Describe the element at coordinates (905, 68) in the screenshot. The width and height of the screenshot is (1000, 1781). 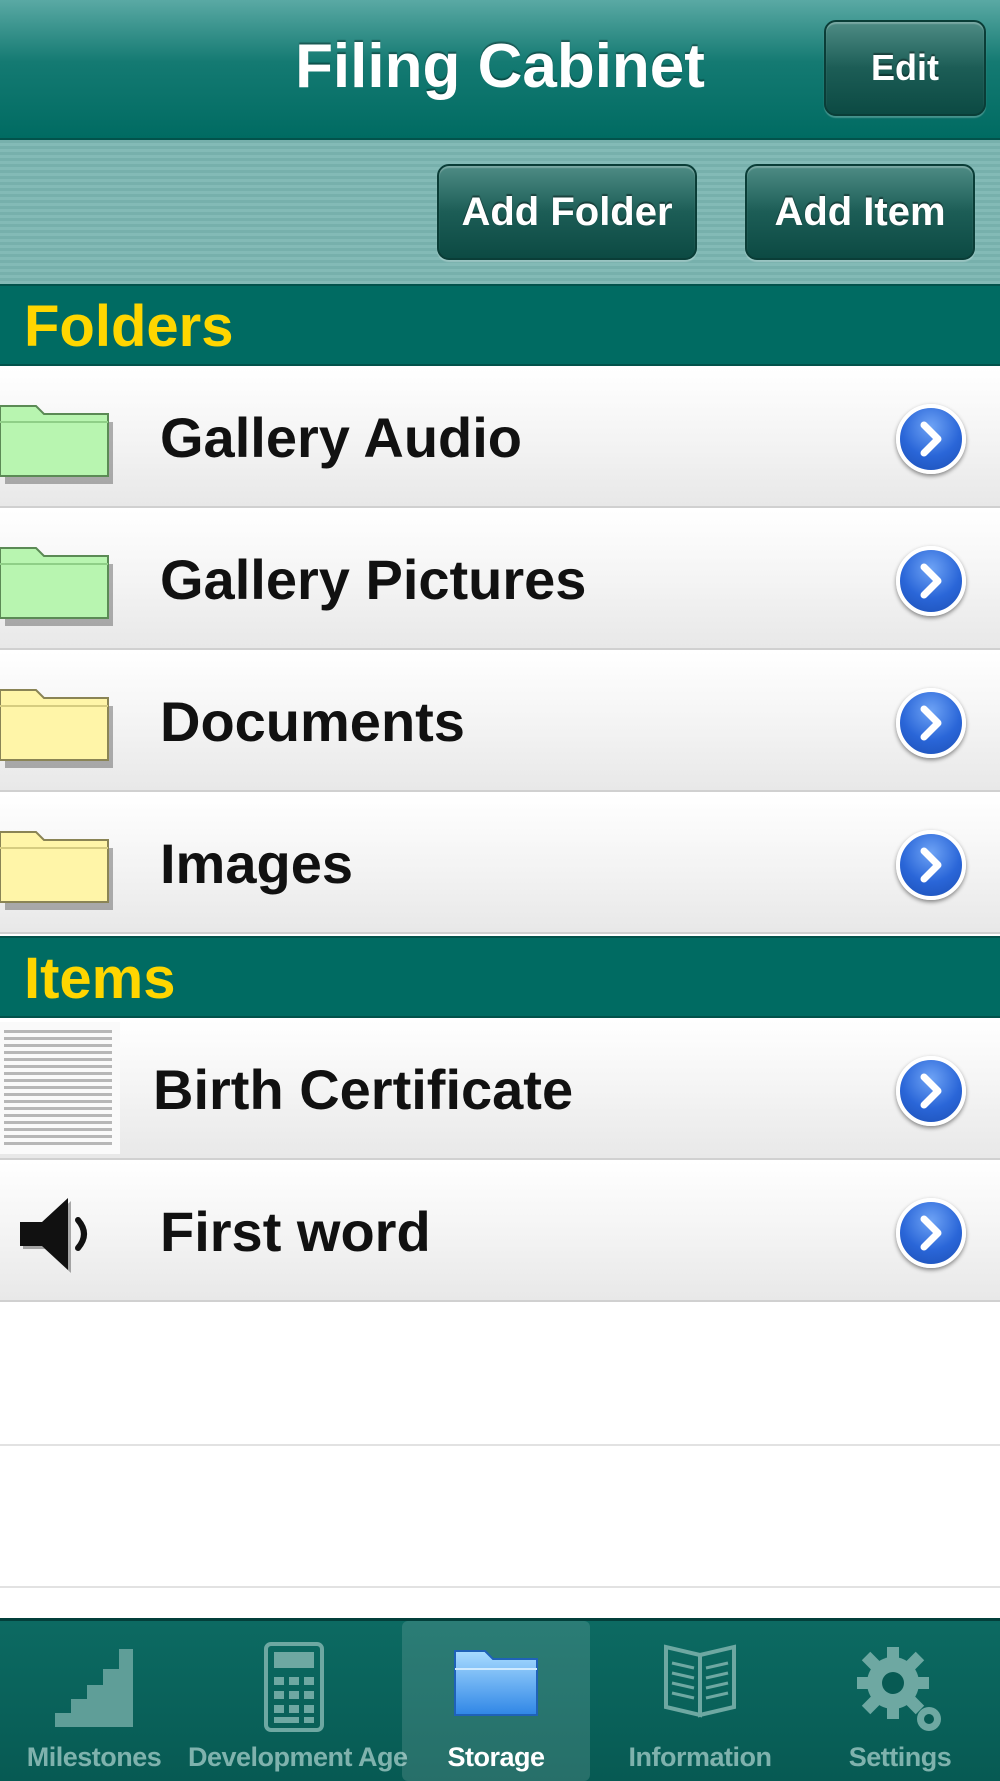
I see `edit-button: Edit` at that location.